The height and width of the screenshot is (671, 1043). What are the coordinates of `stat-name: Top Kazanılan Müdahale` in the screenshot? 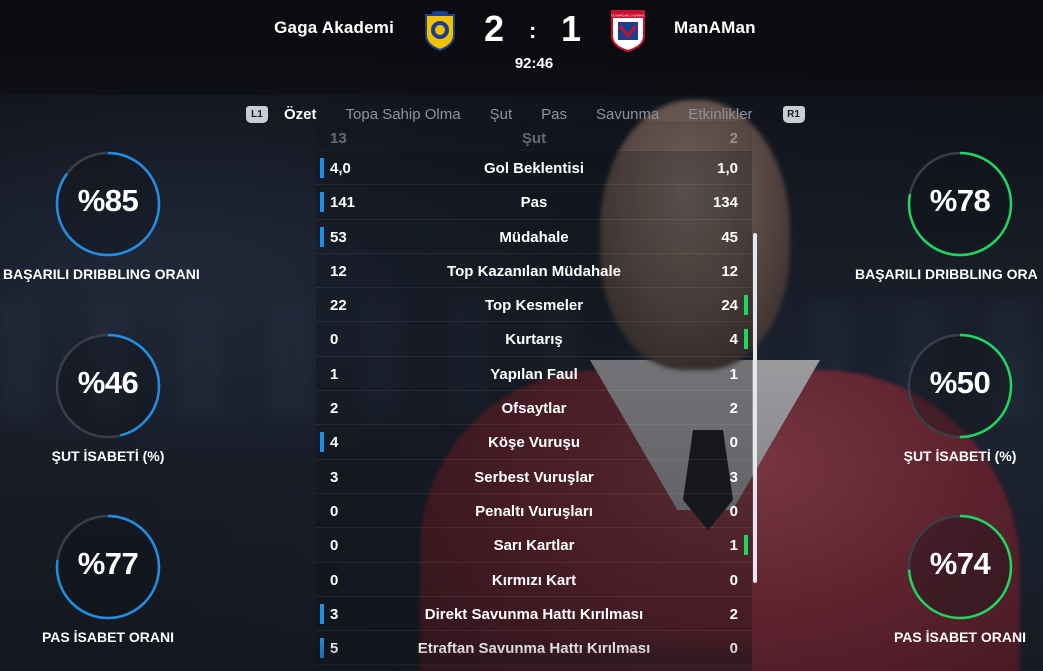 It's located at (534, 271).